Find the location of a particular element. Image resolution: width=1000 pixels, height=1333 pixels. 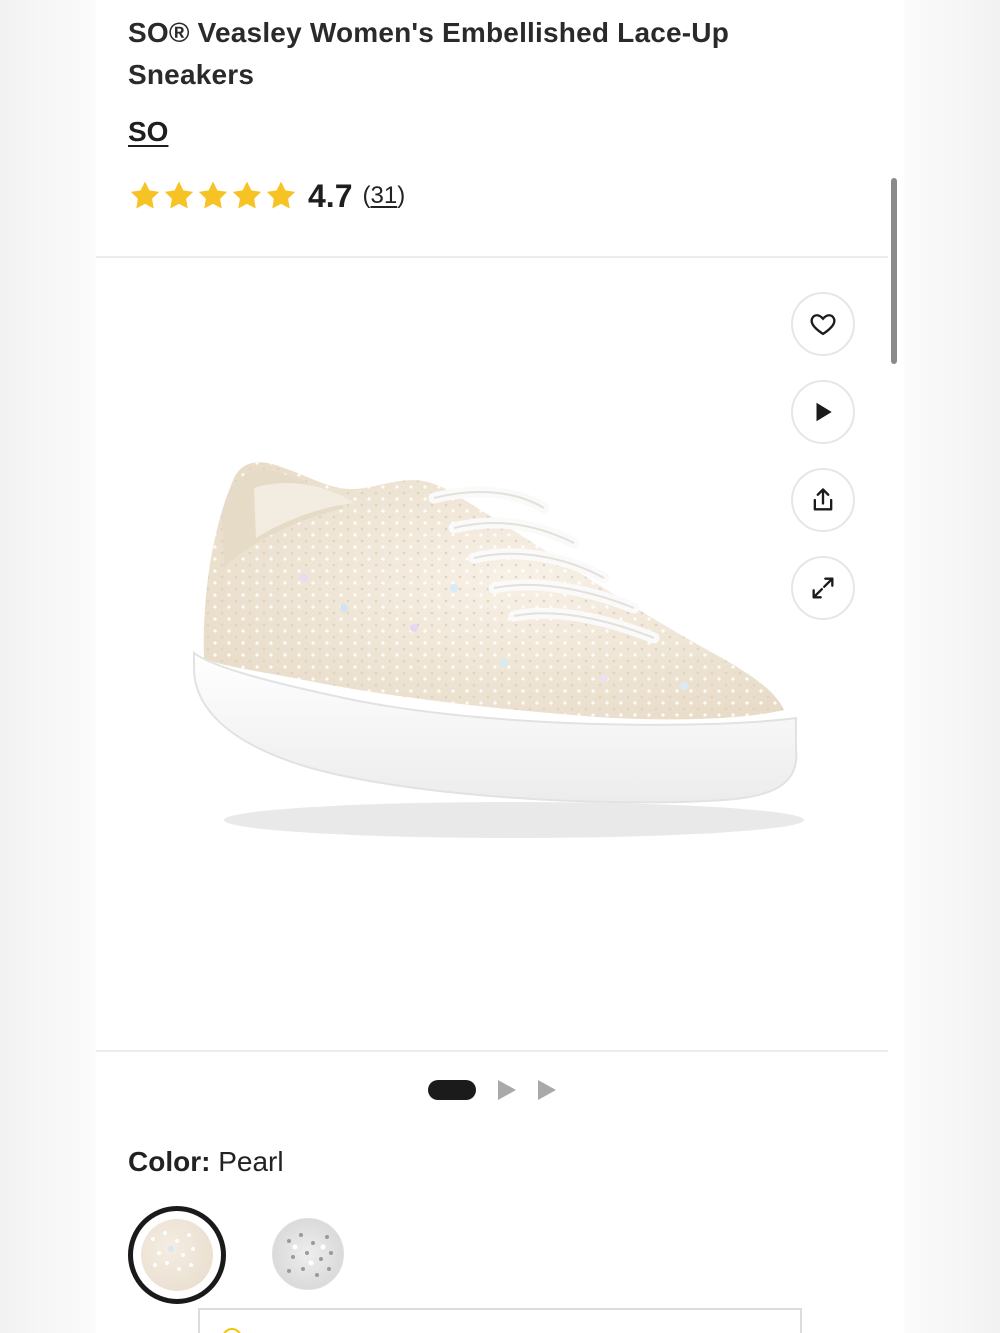

color-swatch-pearl is located at coordinates (177, 1255).